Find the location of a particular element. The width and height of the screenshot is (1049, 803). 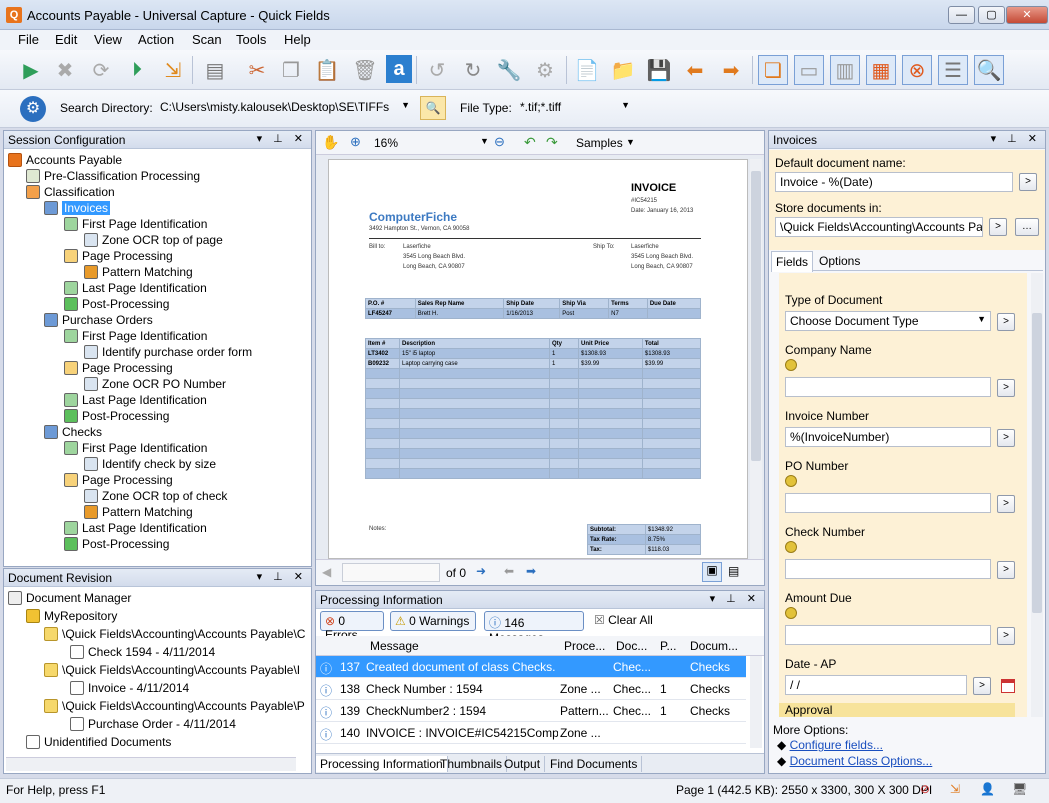

page-view-icon: ▭ is located at coordinates (809, 70).